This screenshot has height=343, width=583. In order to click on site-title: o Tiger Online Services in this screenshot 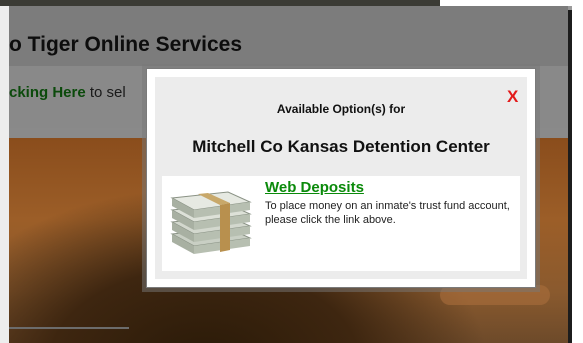, I will do `click(126, 44)`.